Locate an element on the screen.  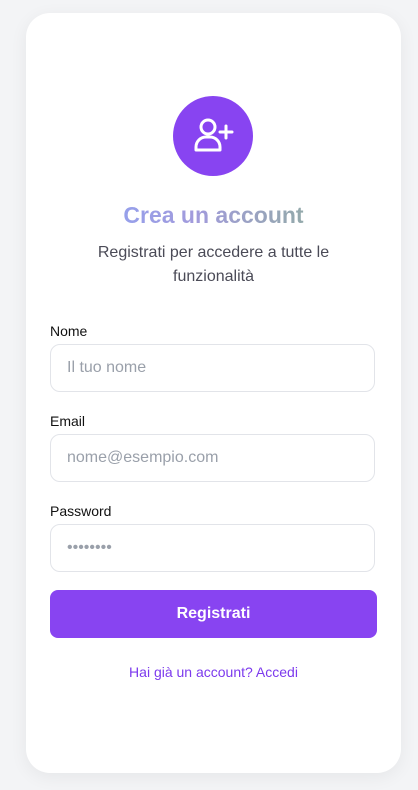
password-input is located at coordinates (212, 548).